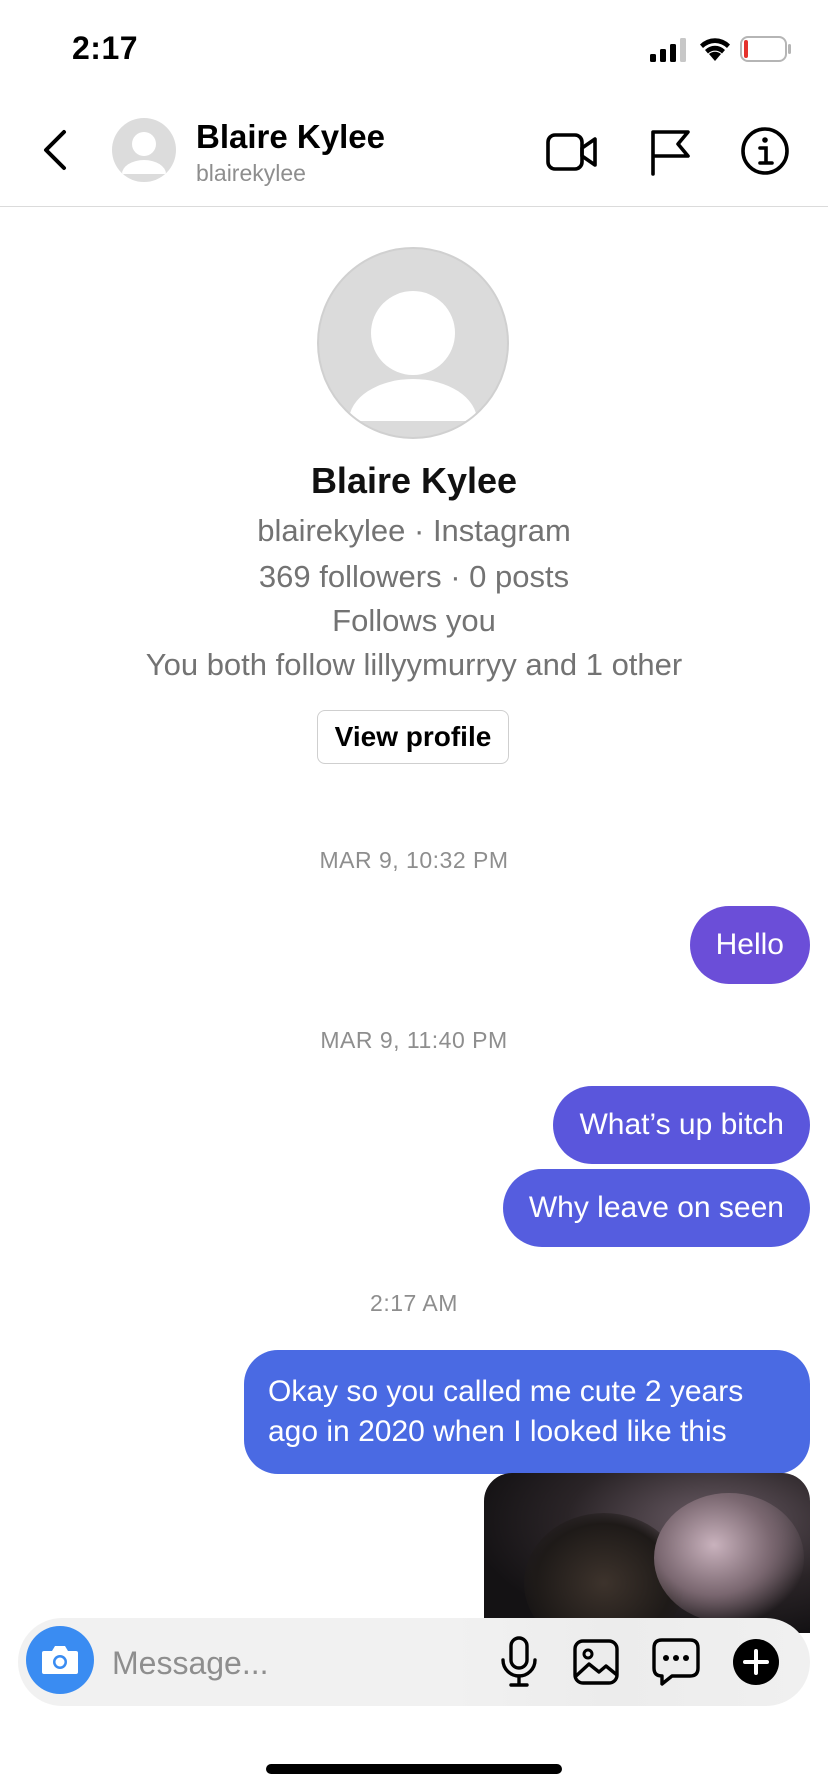  I want to click on profile-stats: 369 followers · 0 posts, so click(414, 576).